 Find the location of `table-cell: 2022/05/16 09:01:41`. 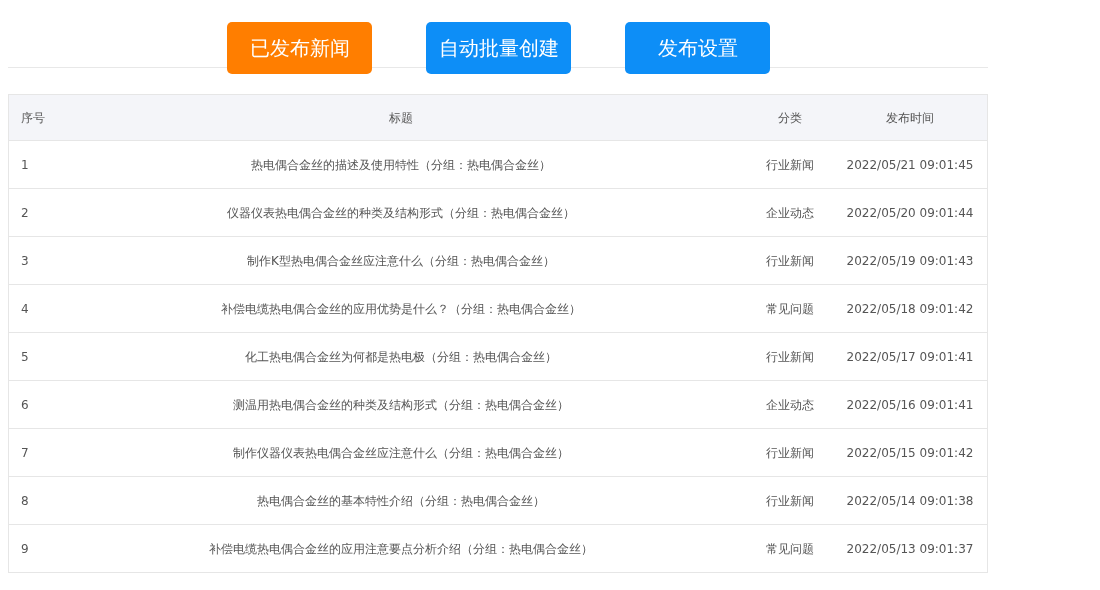

table-cell: 2022/05/16 09:01:41 is located at coordinates (910, 404).